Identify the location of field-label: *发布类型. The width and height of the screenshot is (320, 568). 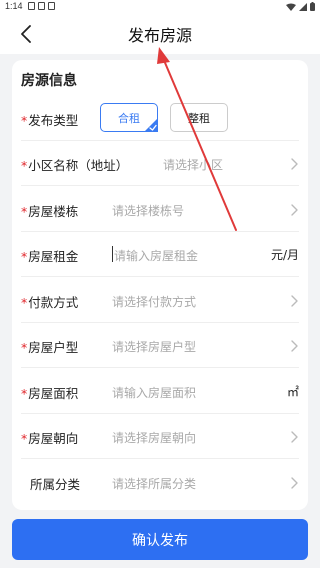
(49, 119).